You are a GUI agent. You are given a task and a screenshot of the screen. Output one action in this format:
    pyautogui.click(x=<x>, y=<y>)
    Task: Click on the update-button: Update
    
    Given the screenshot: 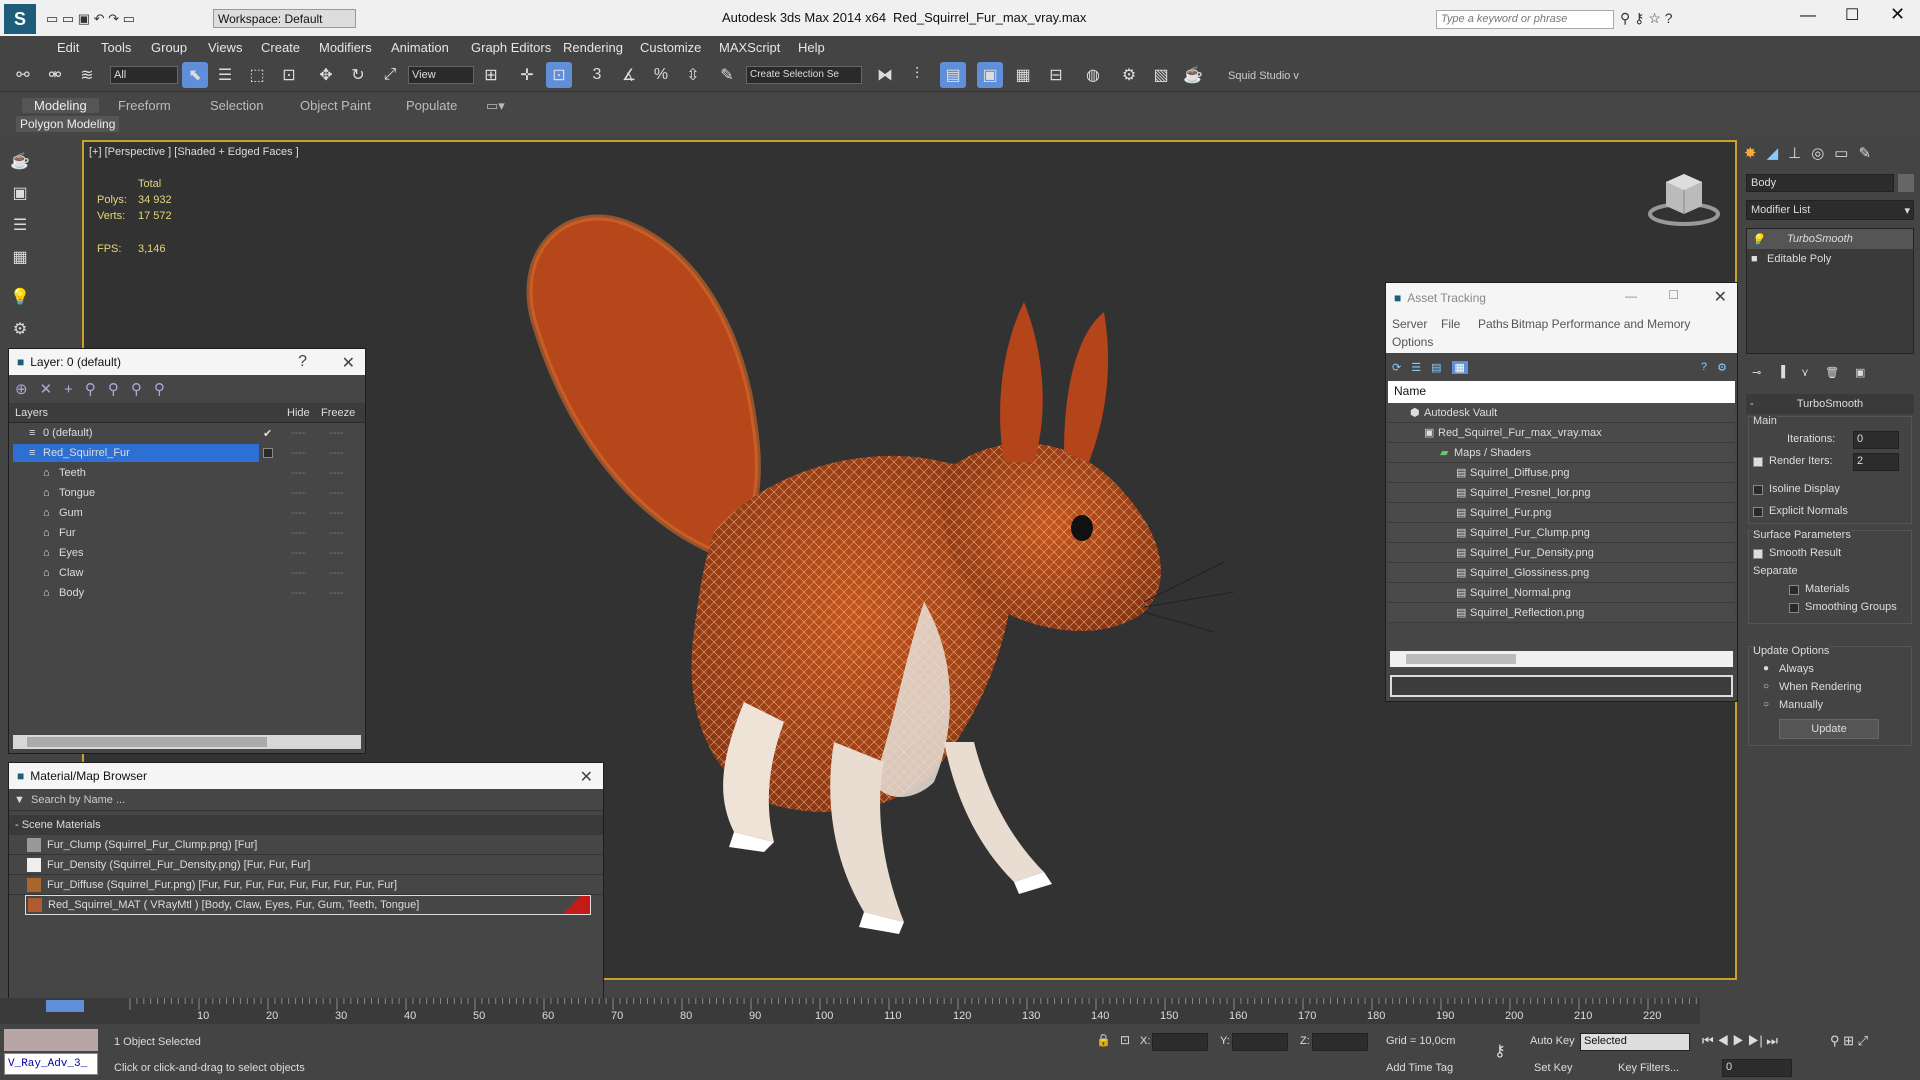 What is the action you would take?
    pyautogui.click(x=1829, y=729)
    